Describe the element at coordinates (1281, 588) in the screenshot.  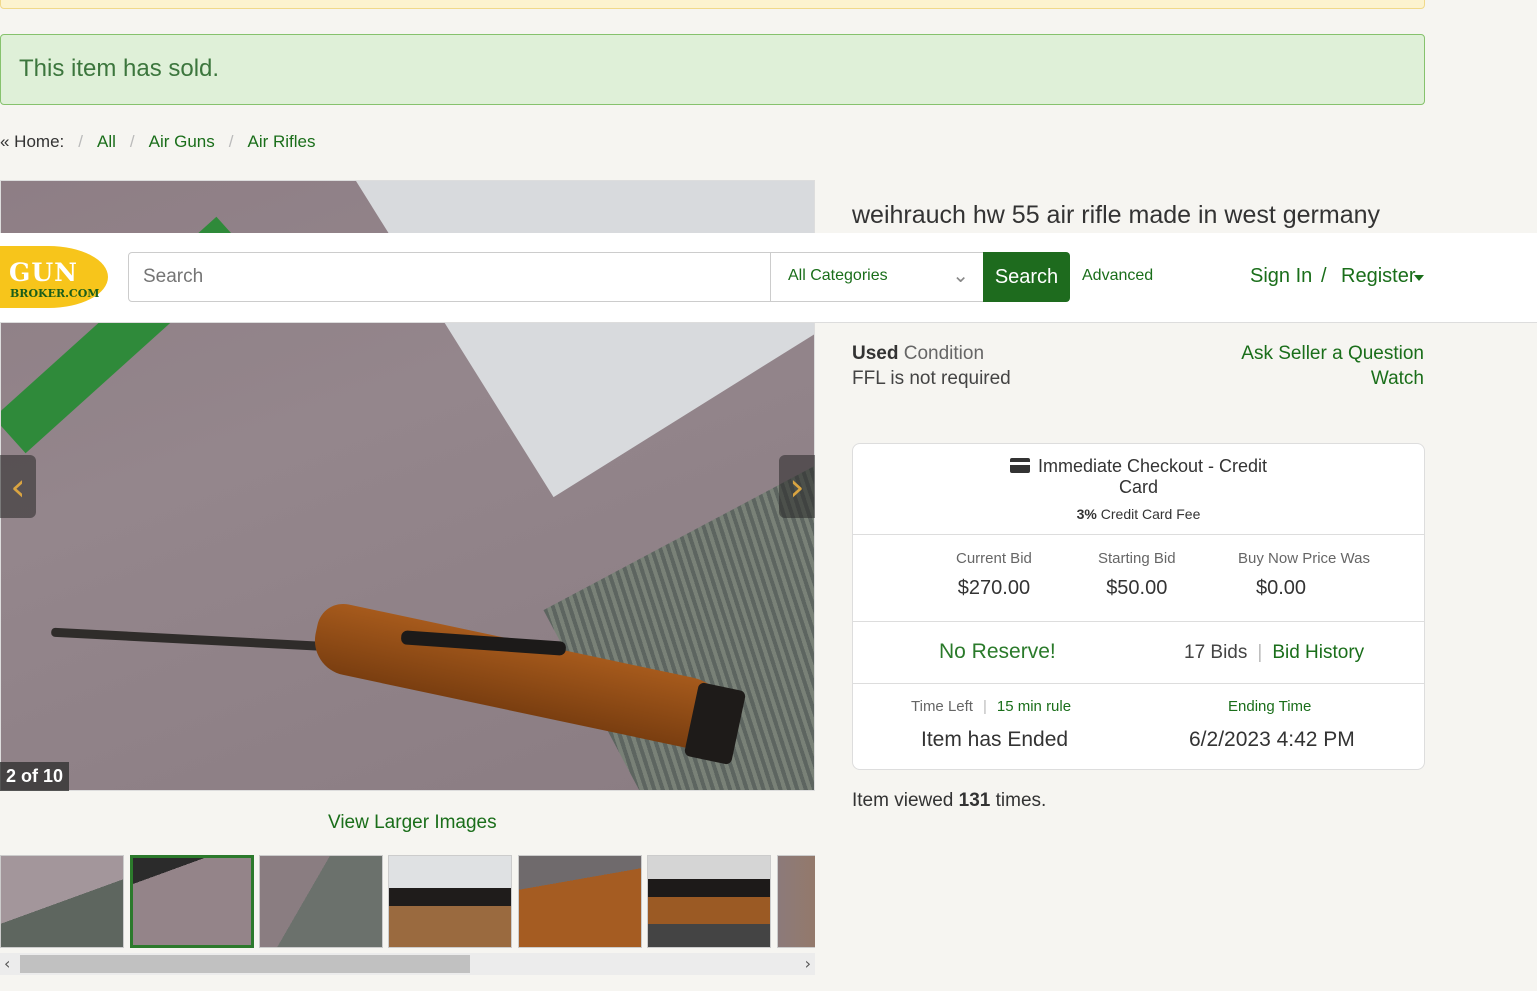
I see `buy-now-value: $0.00` at that location.